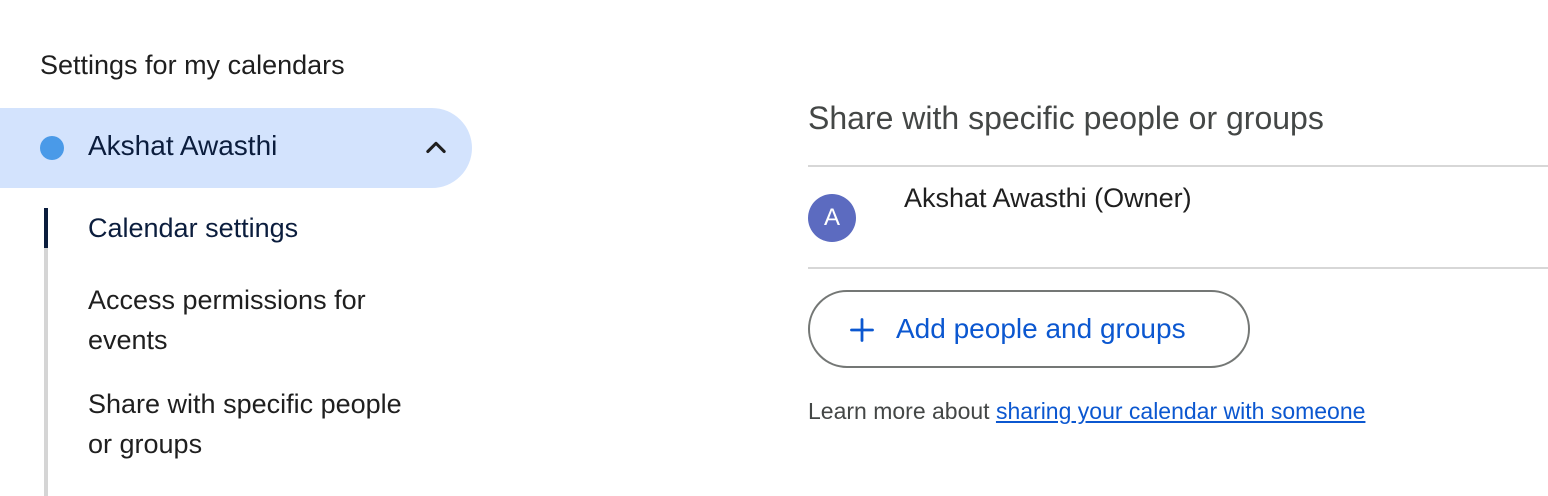 The height and width of the screenshot is (496, 1548). I want to click on subnav-label-line: Share with specific people, so click(245, 404).